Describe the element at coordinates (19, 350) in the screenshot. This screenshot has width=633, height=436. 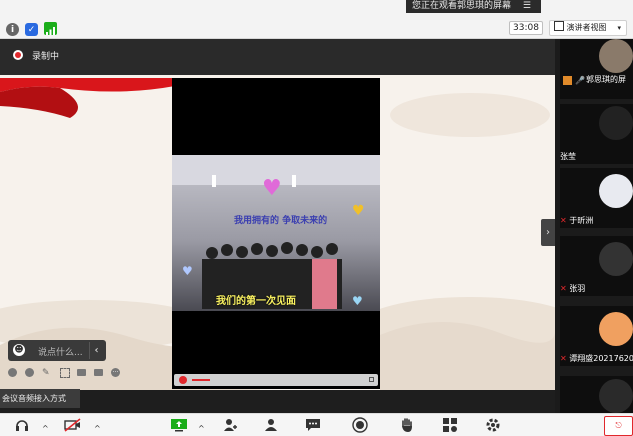
I see `emoji-icon: ☻` at that location.